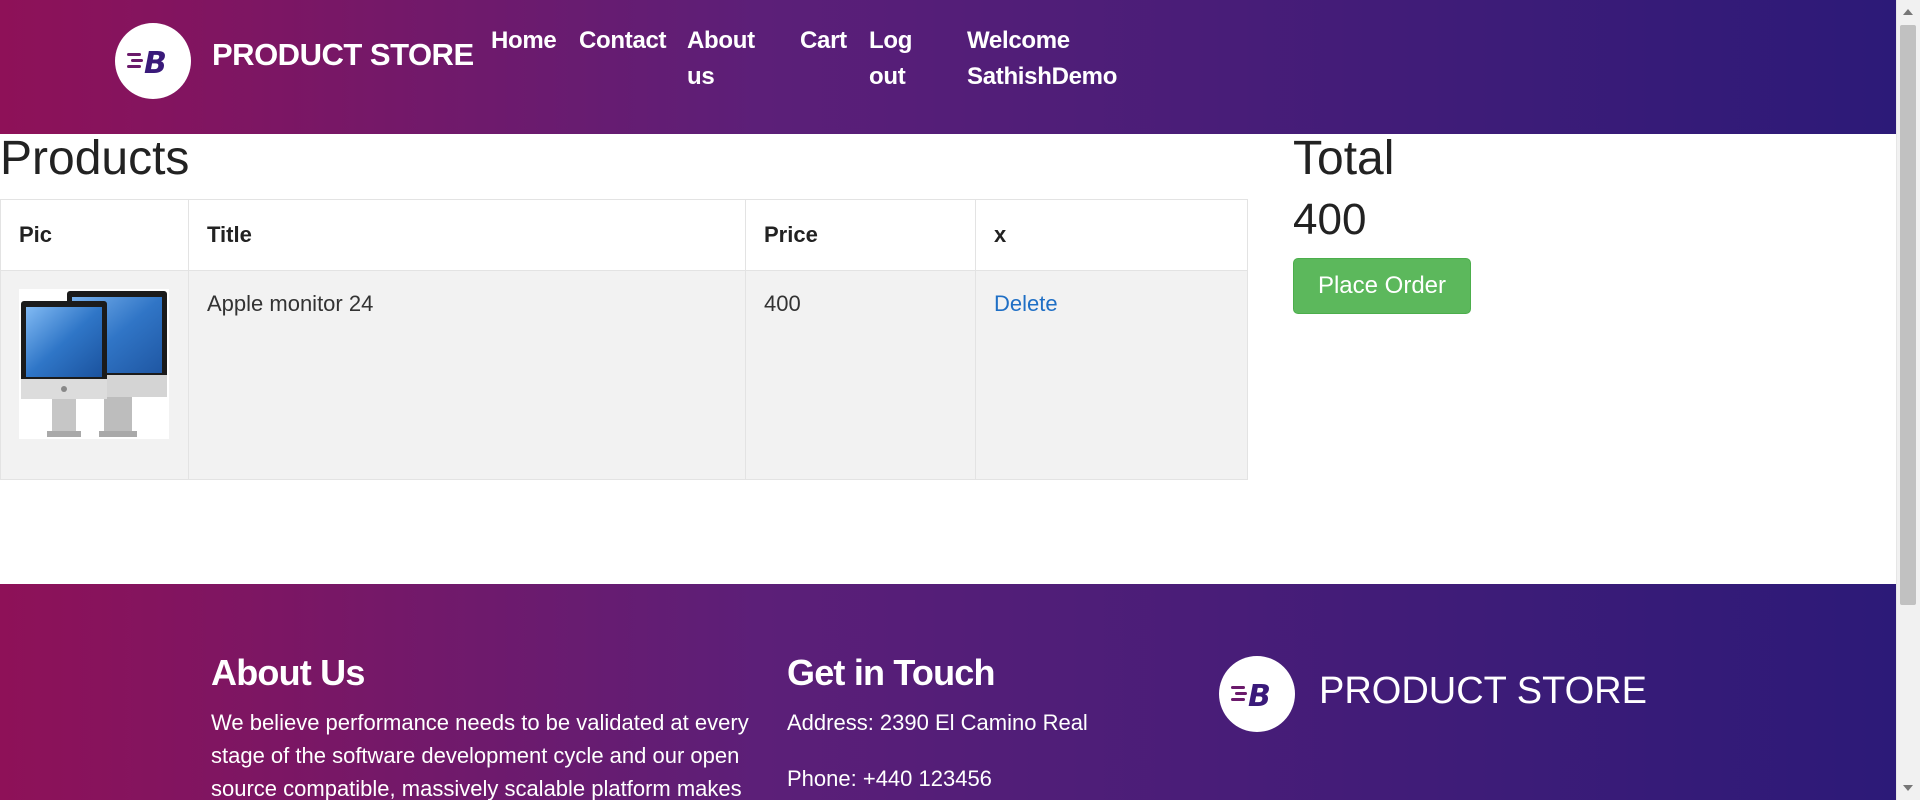  What do you see at coordinates (288, 672) in the screenshot?
I see `footer-about-heading: About Us` at bounding box center [288, 672].